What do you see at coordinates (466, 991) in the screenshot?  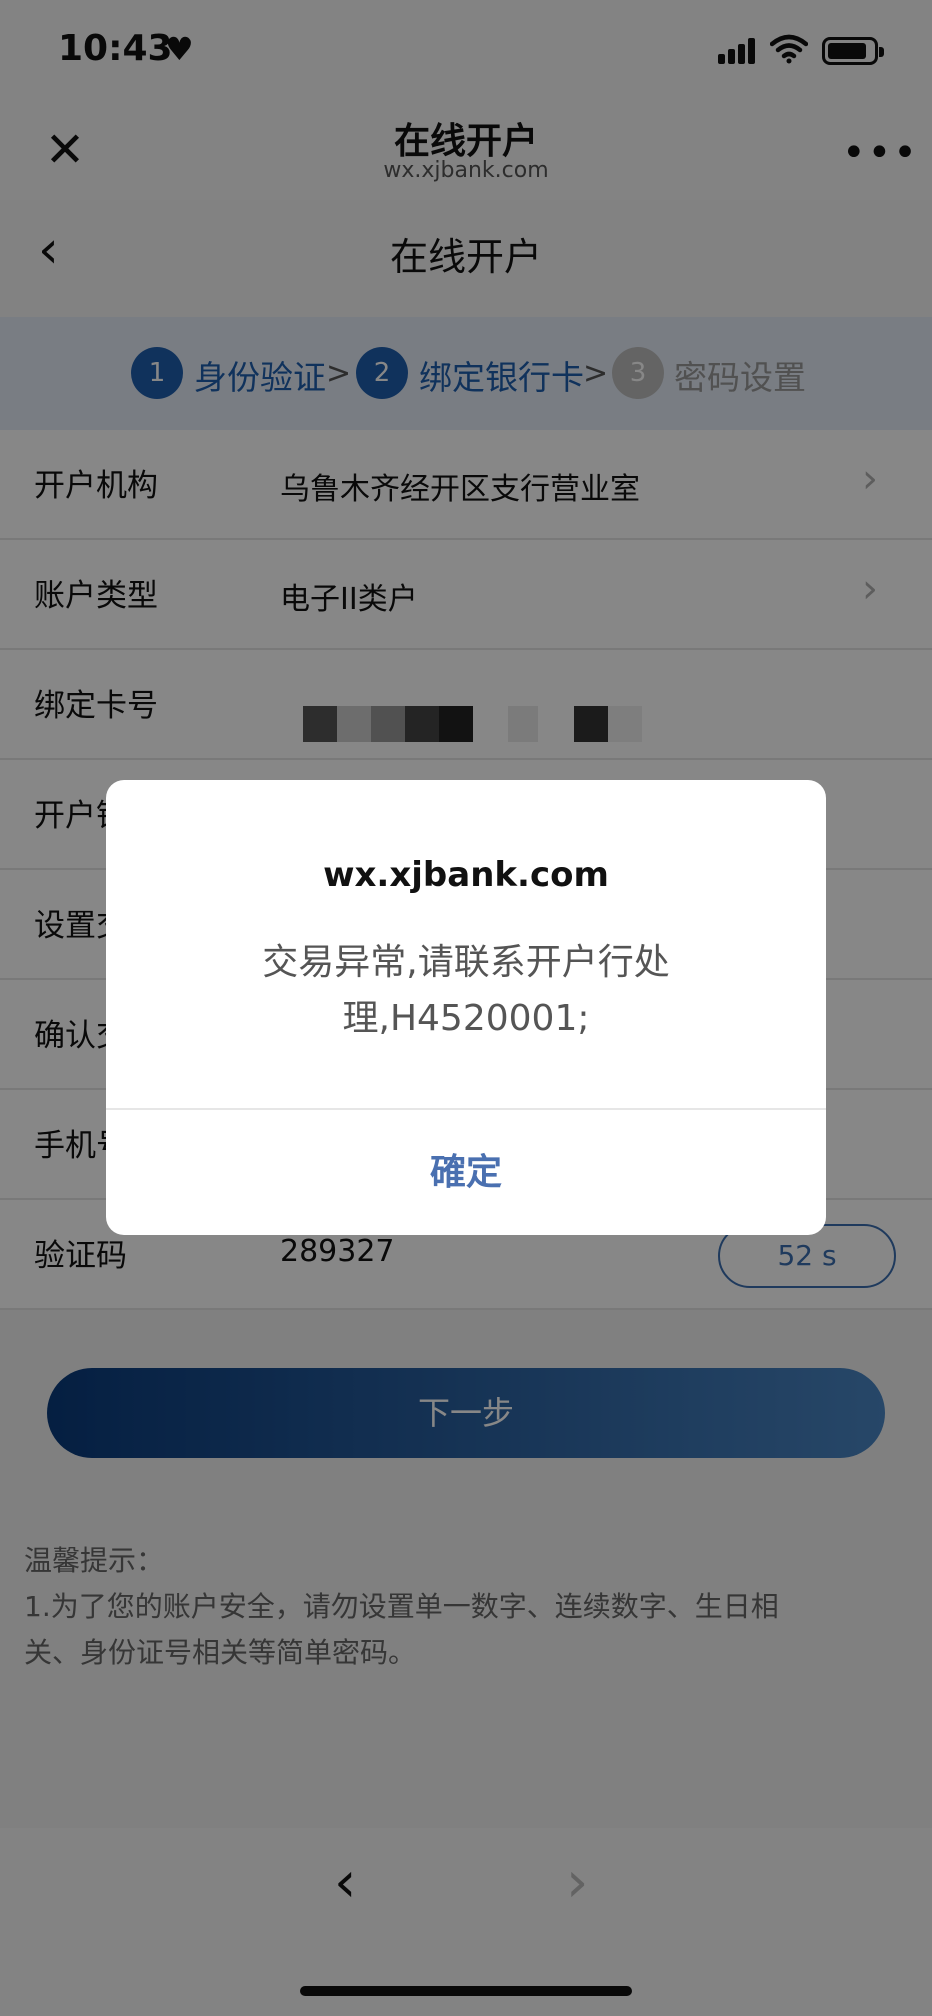 I see `alert-message: 交易异常,请联系开户行处 理,H4520001;` at bounding box center [466, 991].